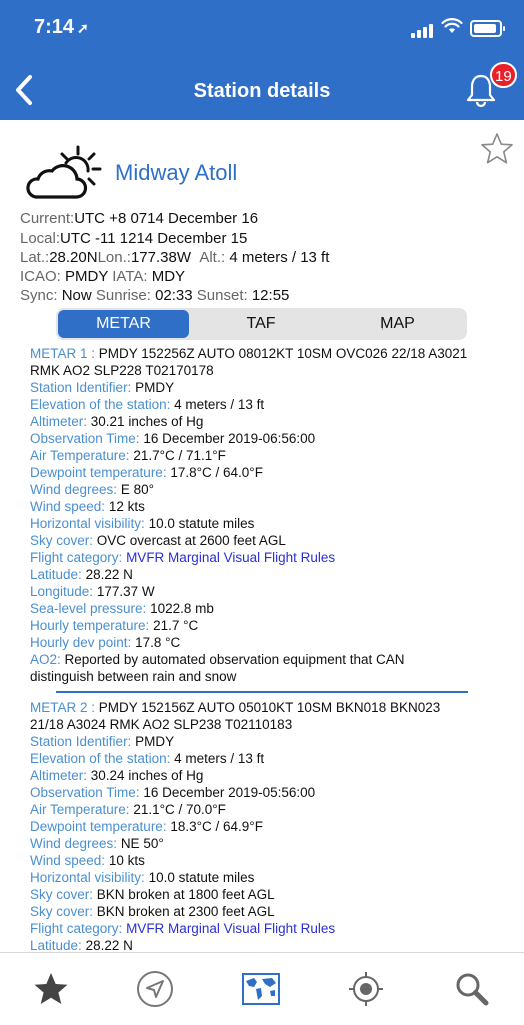 This screenshot has height=1025, width=524. What do you see at coordinates (176, 625) in the screenshot?
I see `detail-value: 21.7 °C` at bounding box center [176, 625].